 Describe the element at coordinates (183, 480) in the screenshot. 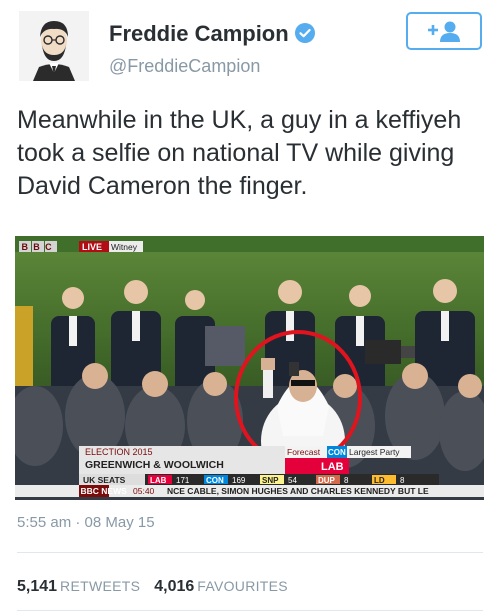

I see `seat-count: 171` at that location.